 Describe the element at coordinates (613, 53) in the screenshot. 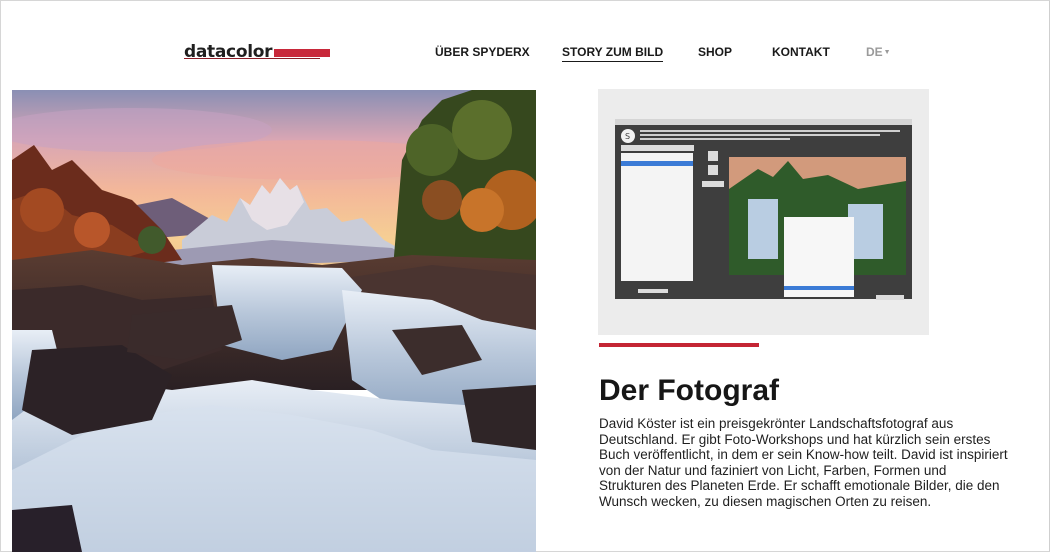

I see `nav-story-zum-bild: STORY ZUM BILD` at that location.